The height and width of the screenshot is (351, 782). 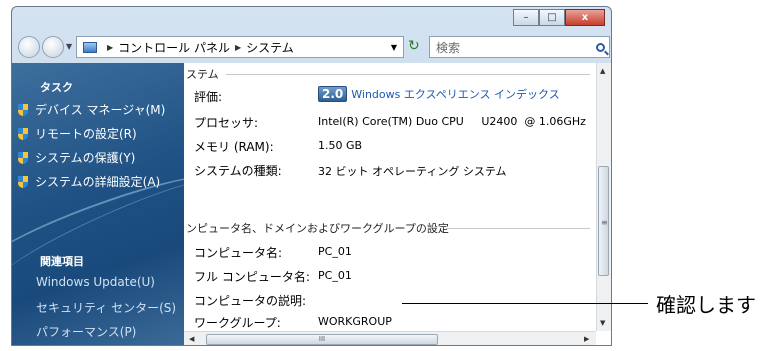 I want to click on breadcrumb-control-panel: コントロール パネル, so click(x=174, y=47).